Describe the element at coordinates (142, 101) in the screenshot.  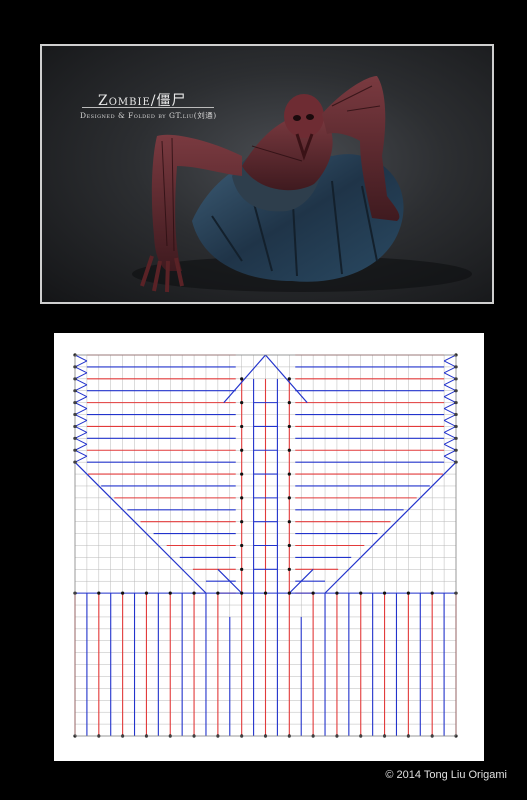
I see `photo-title: Zombie/僵尸` at that location.